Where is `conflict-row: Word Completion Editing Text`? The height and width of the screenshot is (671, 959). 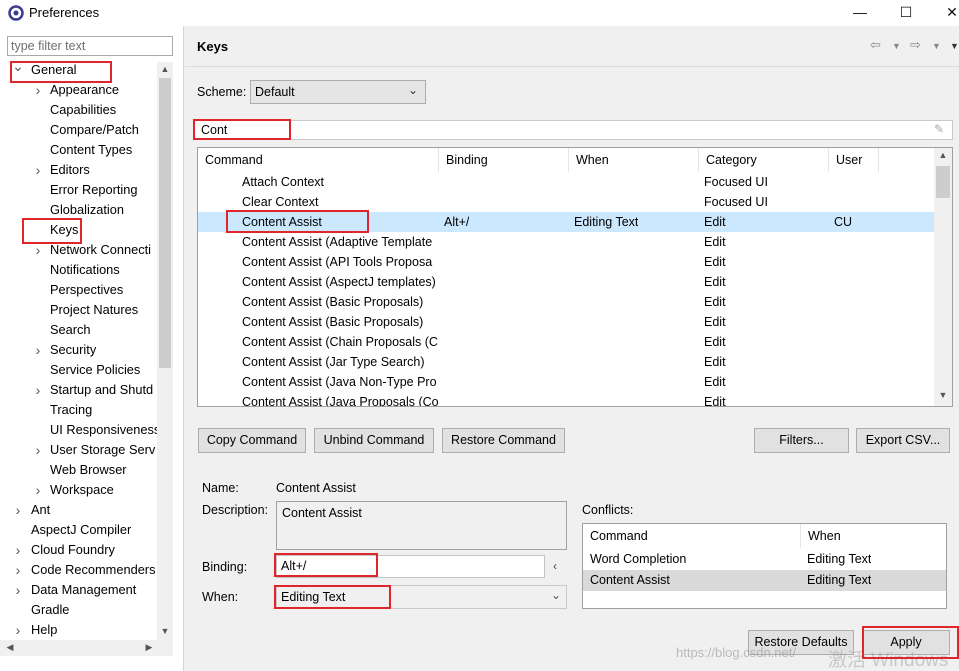 conflict-row: Word Completion Editing Text is located at coordinates (764, 559).